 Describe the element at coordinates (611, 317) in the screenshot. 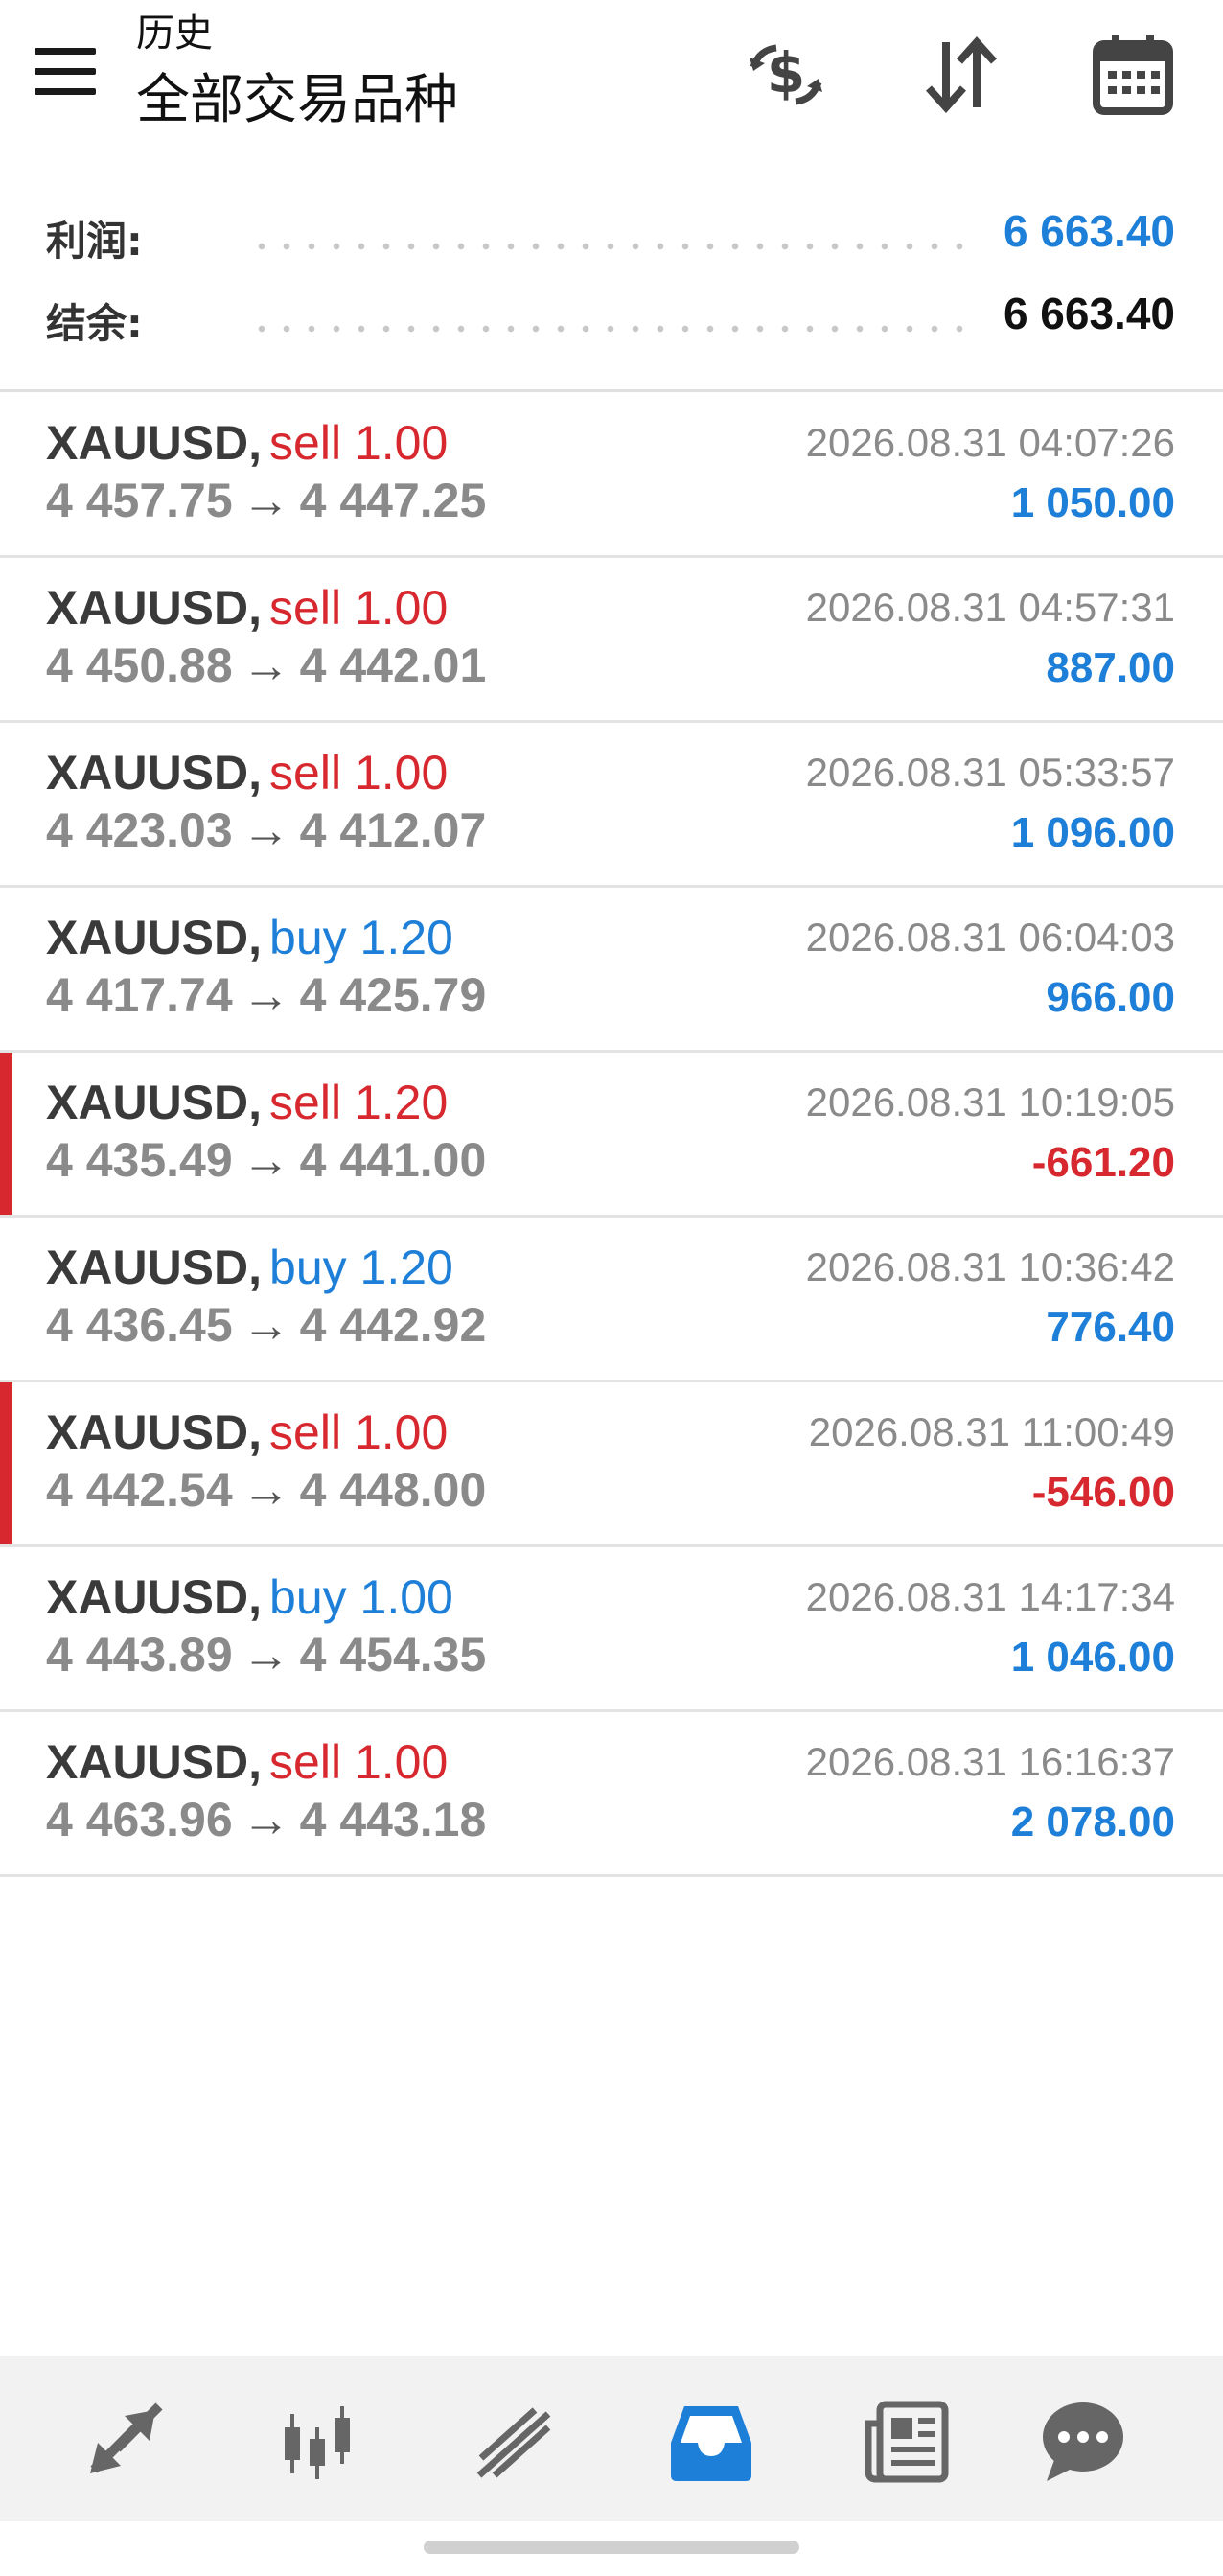

I see `balance-row: 结余: 6 663.40` at that location.